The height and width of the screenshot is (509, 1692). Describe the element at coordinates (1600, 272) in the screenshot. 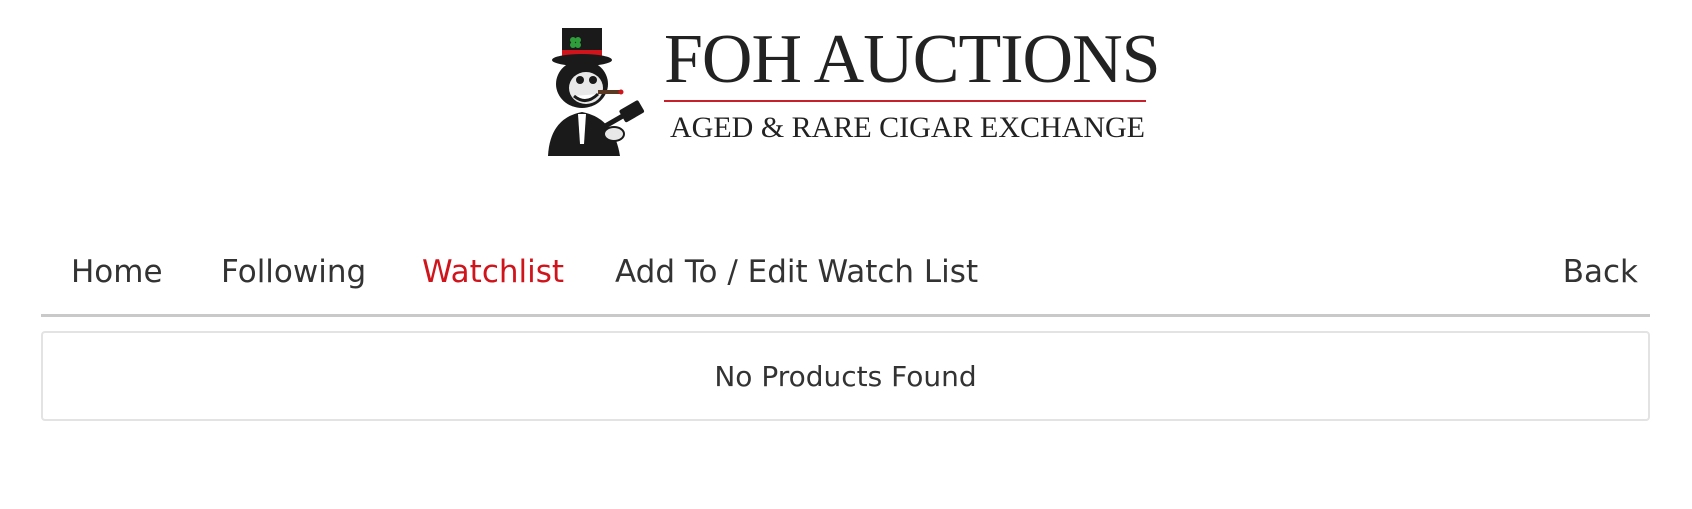

I see `back-link: Back` at that location.